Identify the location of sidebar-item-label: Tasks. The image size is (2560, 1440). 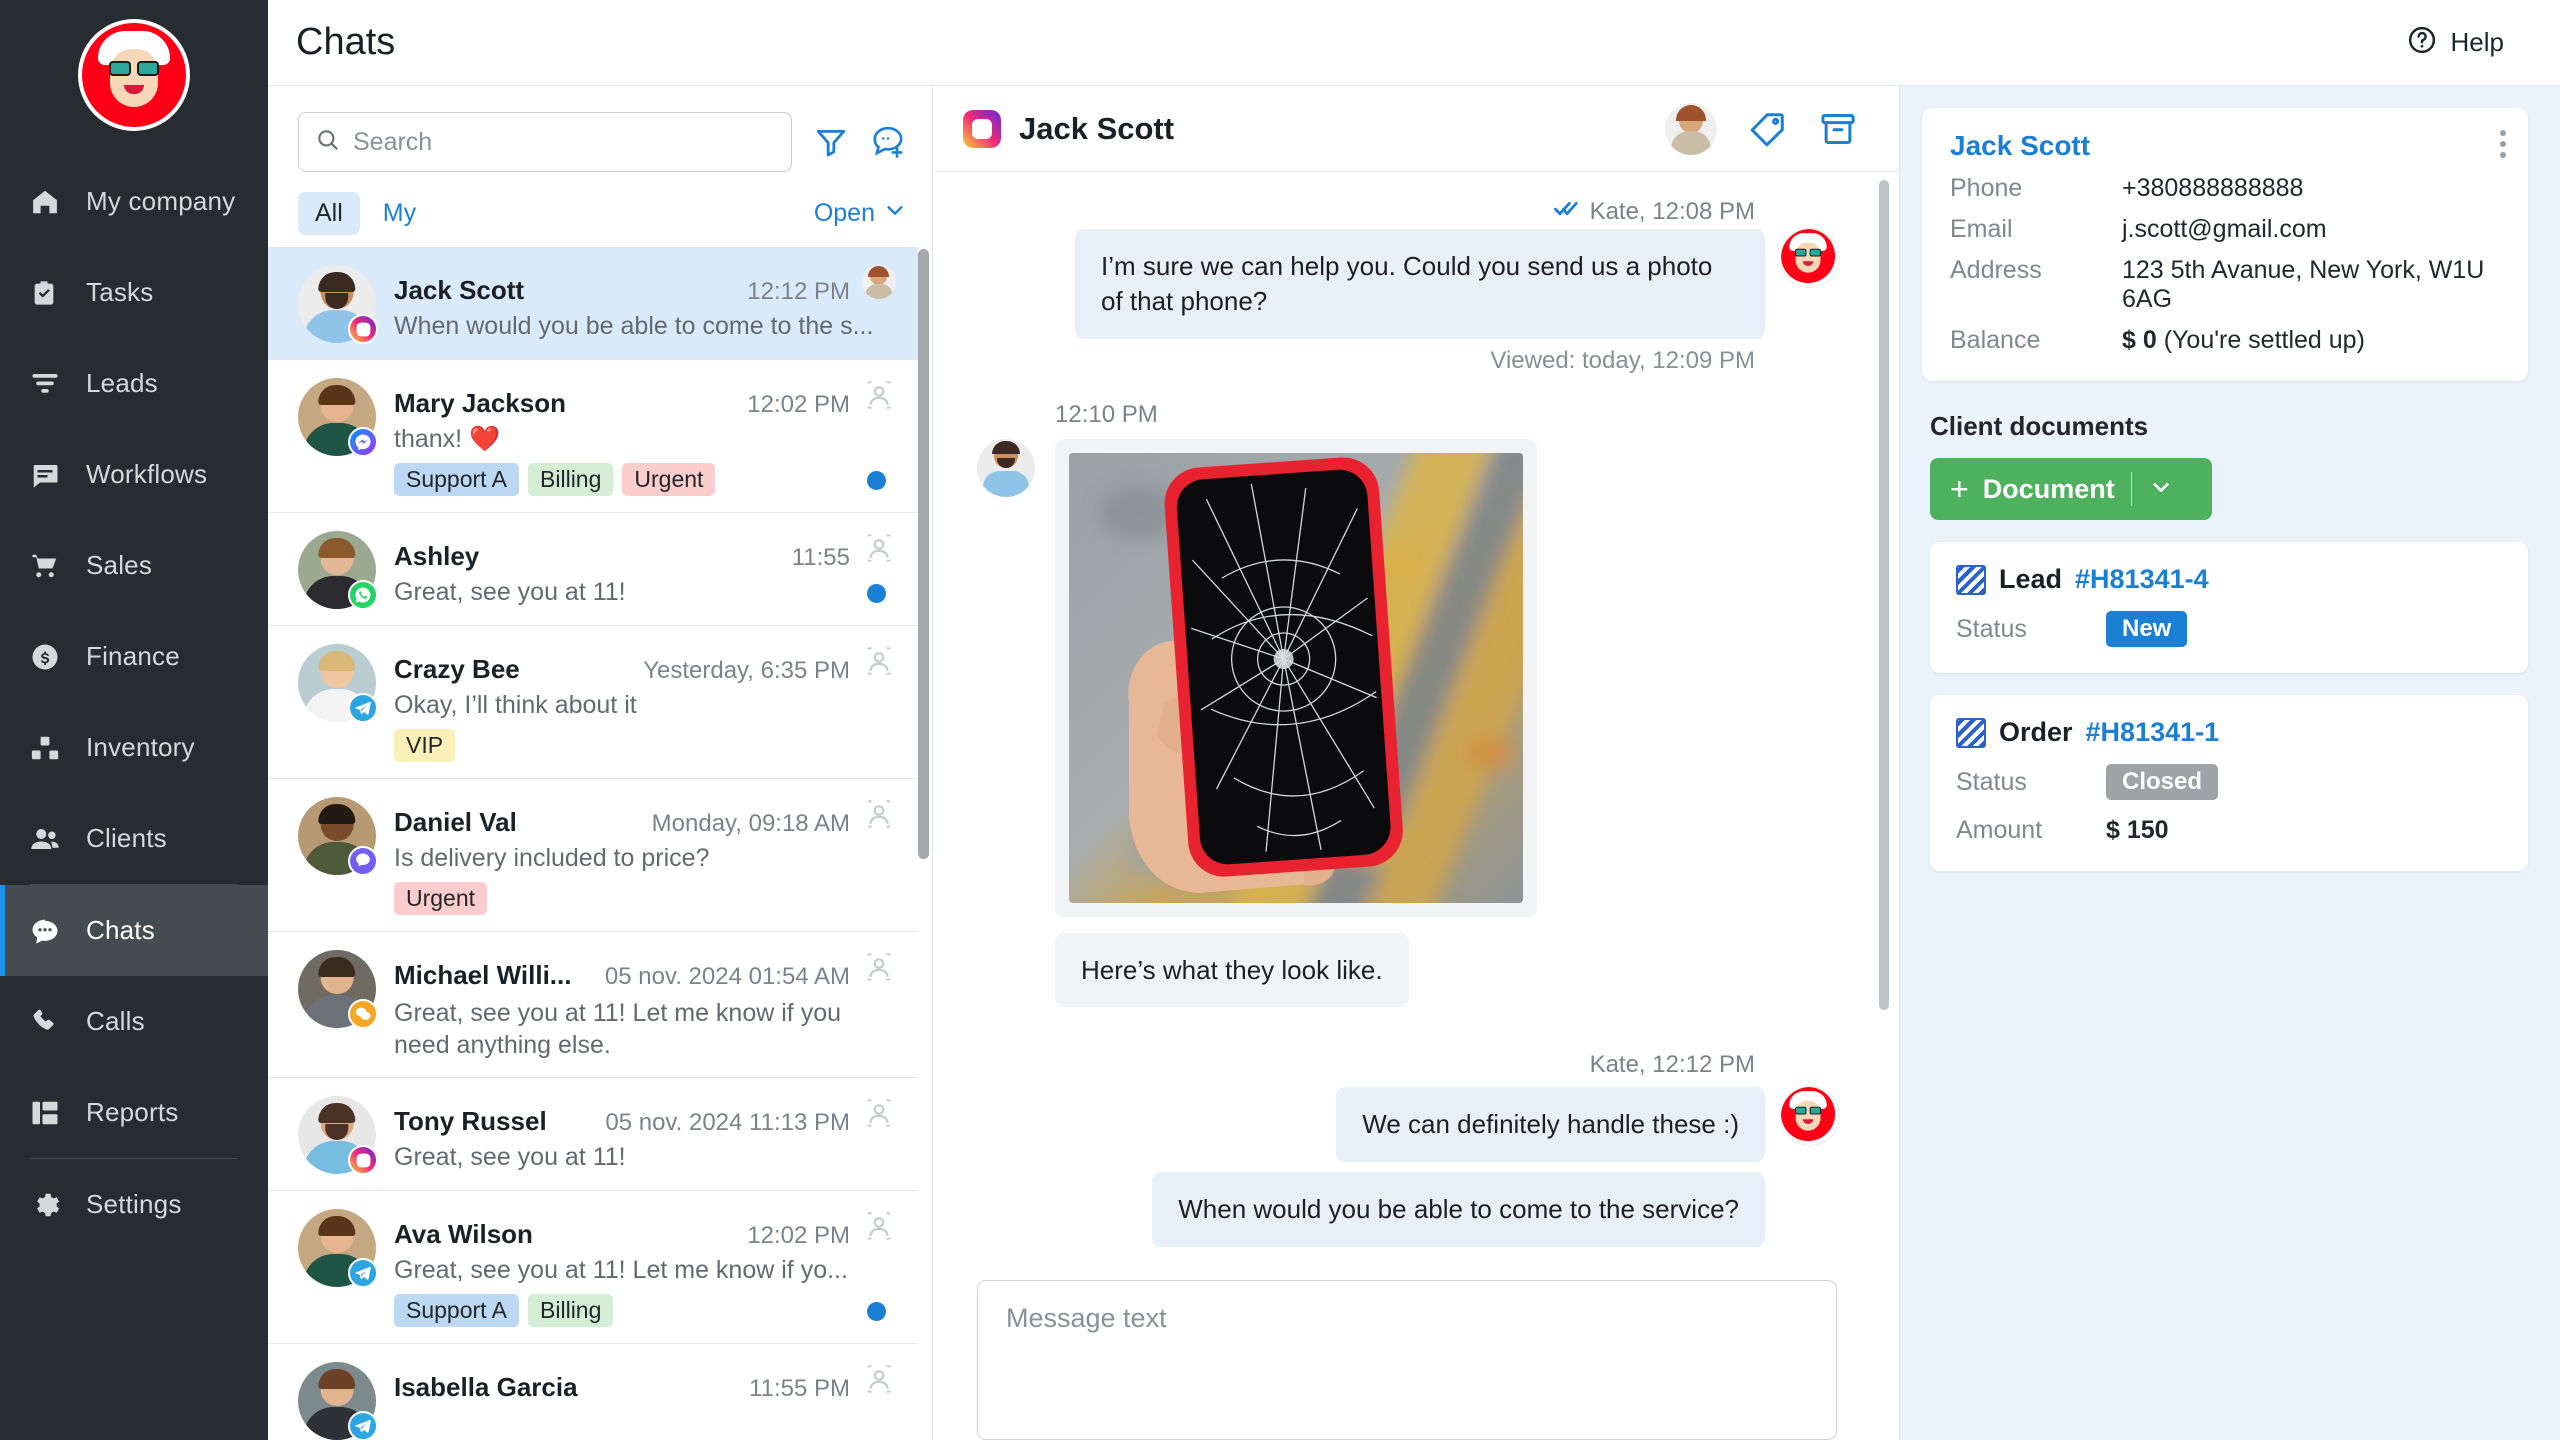
(120, 292).